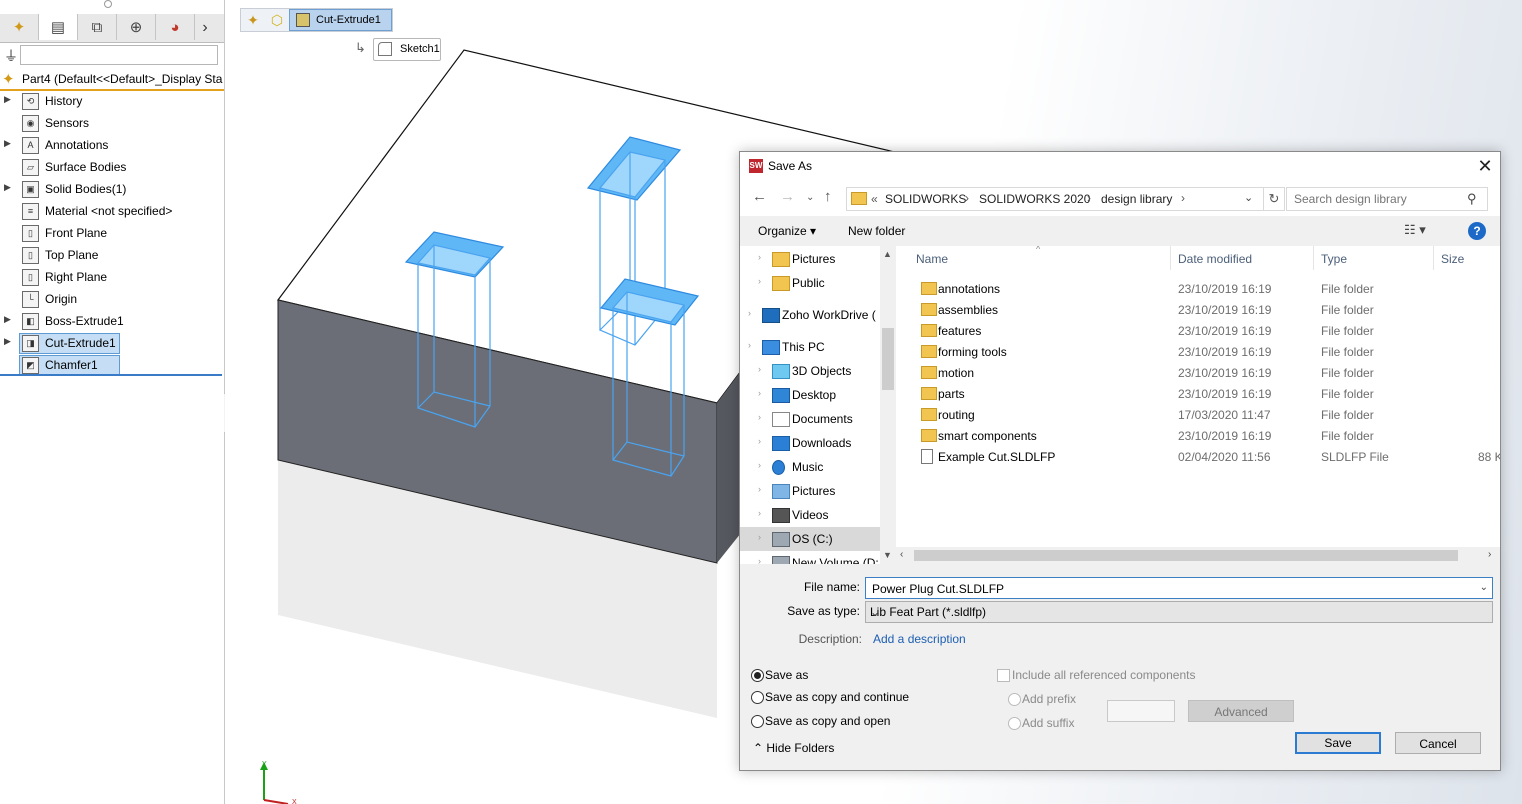 The width and height of the screenshot is (1522, 804). I want to click on tab-scroll-right-icon: ›, so click(205, 28).